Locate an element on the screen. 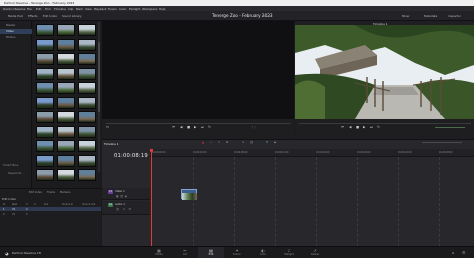  trim-tool-icon: ⇿ is located at coordinates (211, 142).